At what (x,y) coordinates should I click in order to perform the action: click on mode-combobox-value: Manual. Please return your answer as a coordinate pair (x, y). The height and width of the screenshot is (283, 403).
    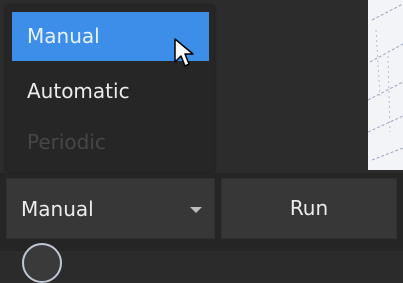
    Looking at the image, I should click on (57, 209).